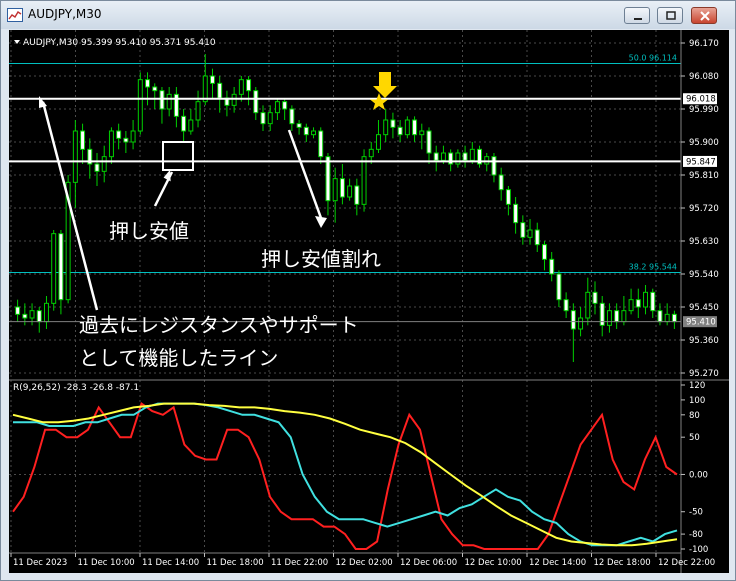 This screenshot has height=581, width=736. I want to click on indicator-label: 80, so click(694, 416).